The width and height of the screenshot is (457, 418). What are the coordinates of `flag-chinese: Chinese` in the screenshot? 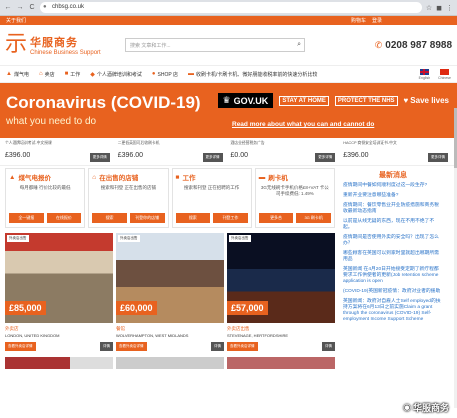 It's located at (444, 74).